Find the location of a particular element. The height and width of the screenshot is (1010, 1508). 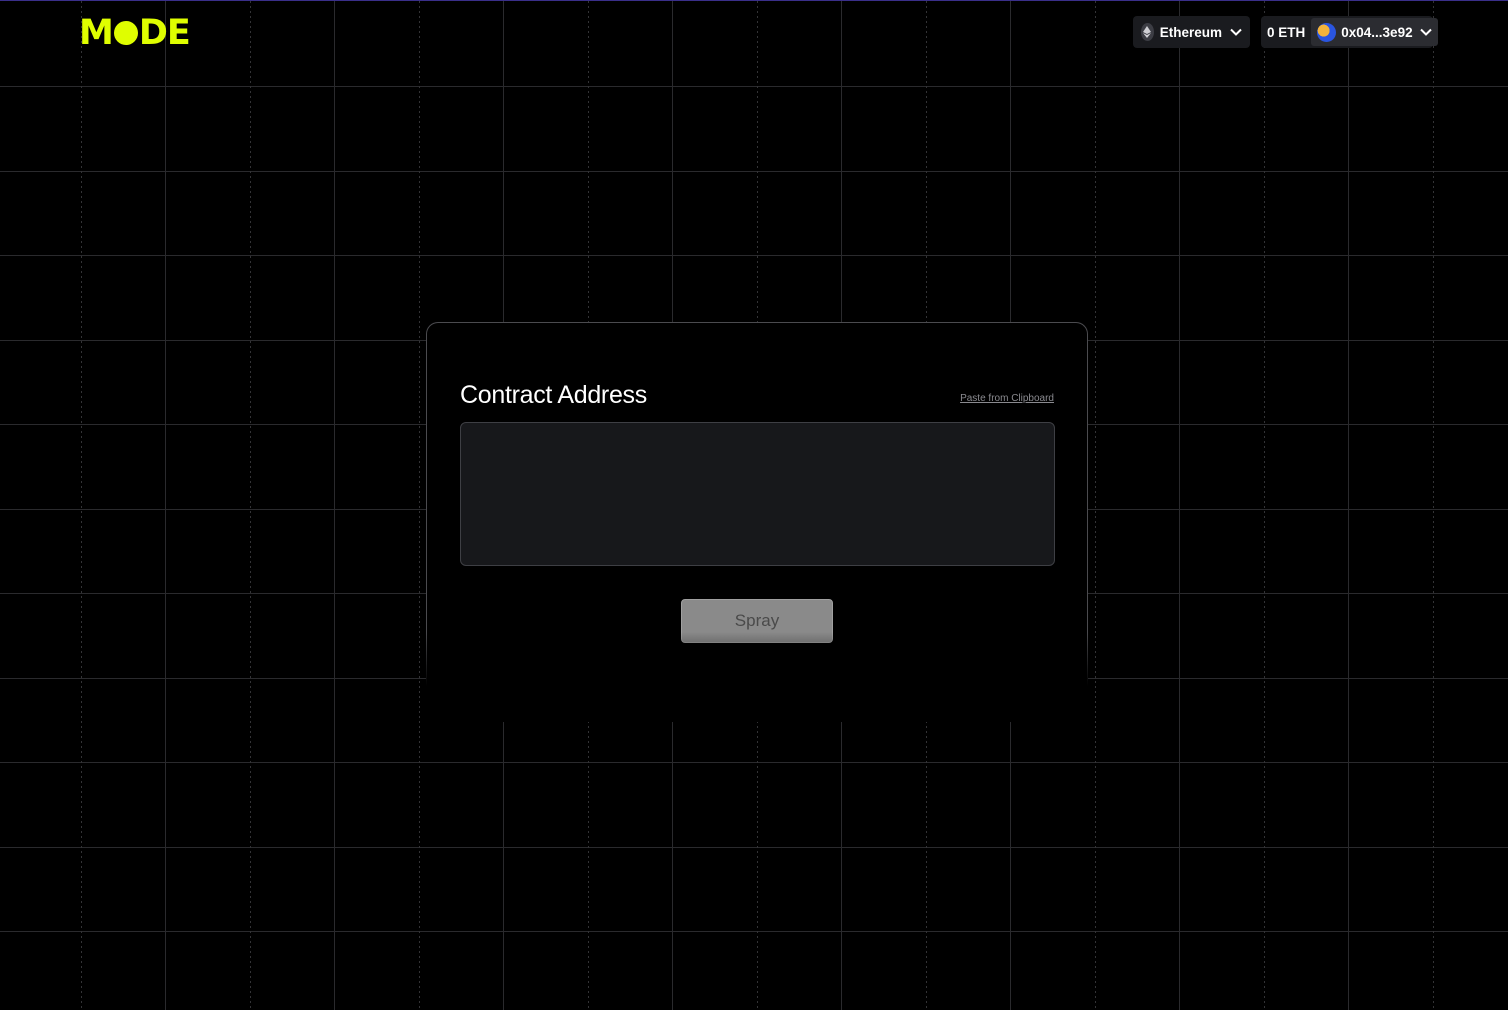

account-address: 0x04...3e92 is located at coordinates (1377, 32).